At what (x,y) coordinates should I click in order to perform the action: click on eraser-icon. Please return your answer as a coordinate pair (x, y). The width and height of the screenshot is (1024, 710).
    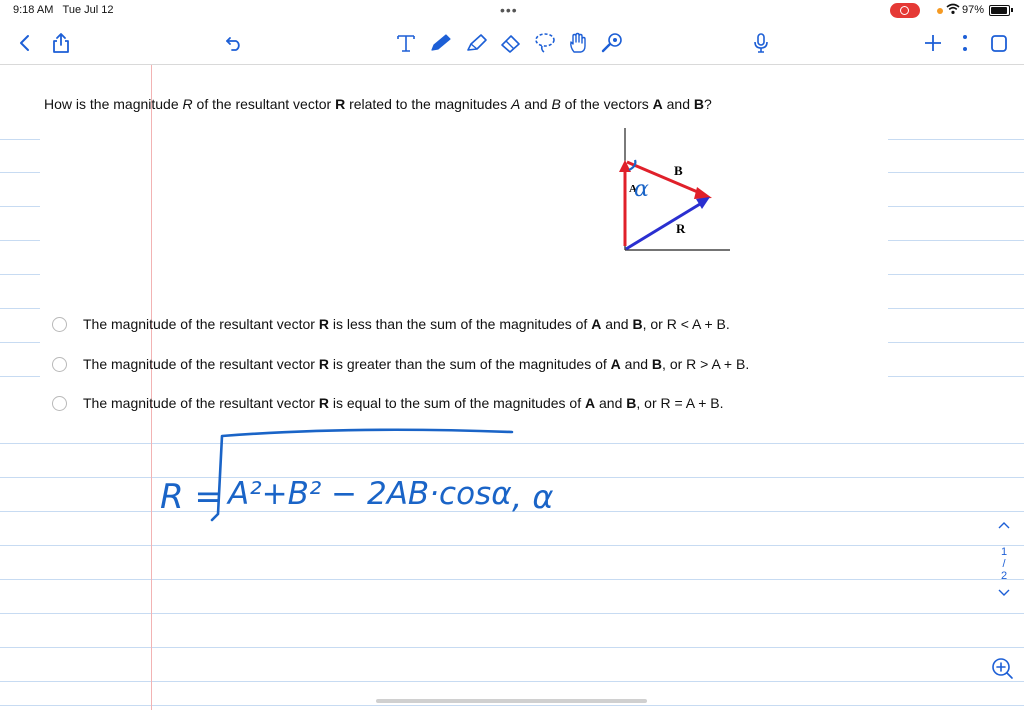
    Looking at the image, I should click on (510, 43).